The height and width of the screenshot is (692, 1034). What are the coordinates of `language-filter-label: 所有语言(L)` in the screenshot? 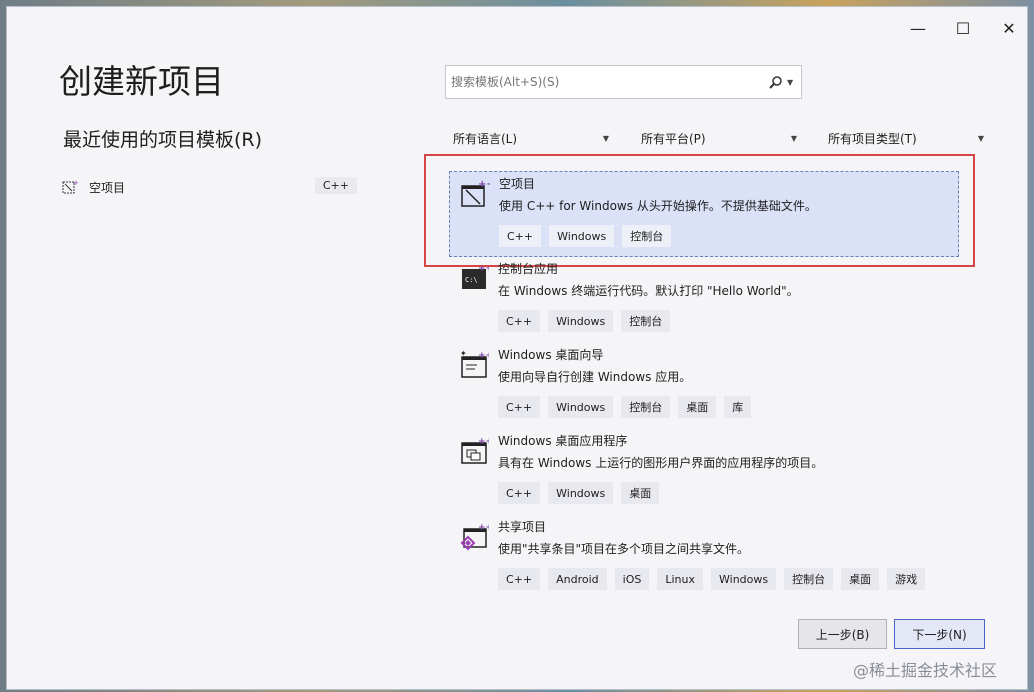 It's located at (485, 138).